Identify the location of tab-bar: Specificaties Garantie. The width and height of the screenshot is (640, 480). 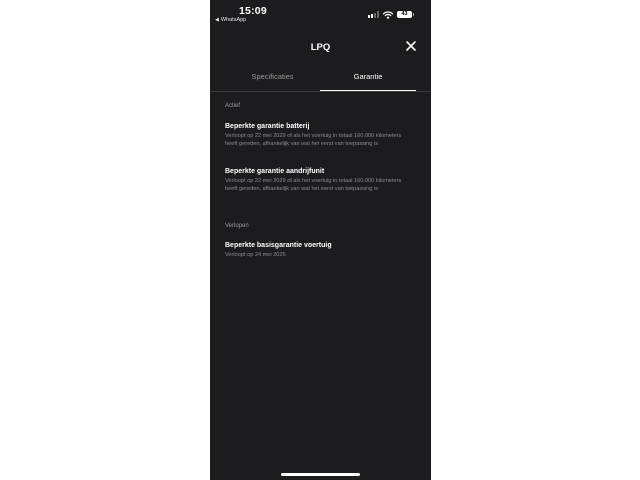
(320, 80).